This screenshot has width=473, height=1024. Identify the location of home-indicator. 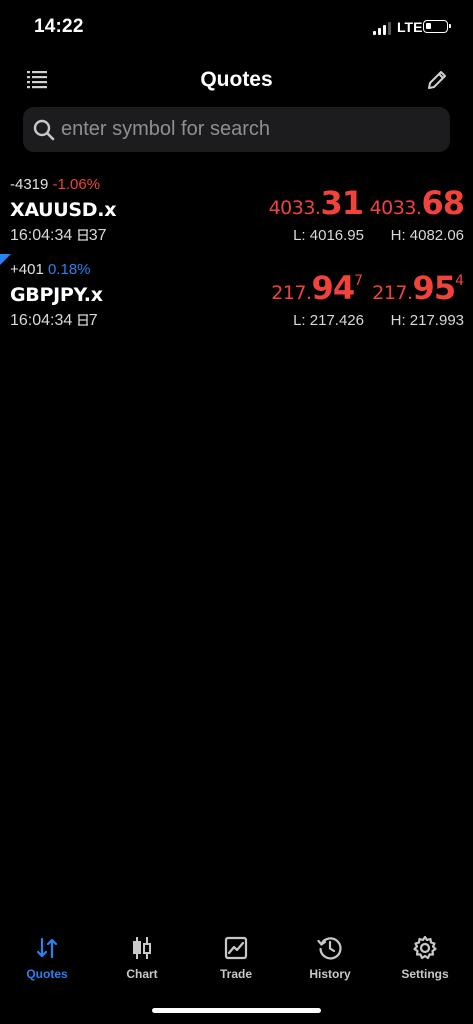
(236, 1010).